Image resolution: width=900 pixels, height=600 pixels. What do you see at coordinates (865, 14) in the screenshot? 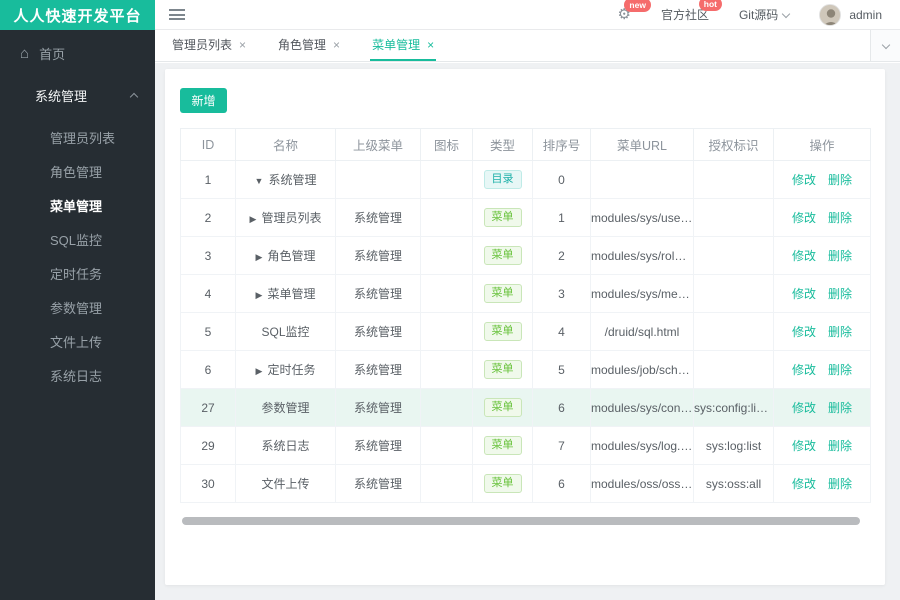
I see `username: admin` at bounding box center [865, 14].